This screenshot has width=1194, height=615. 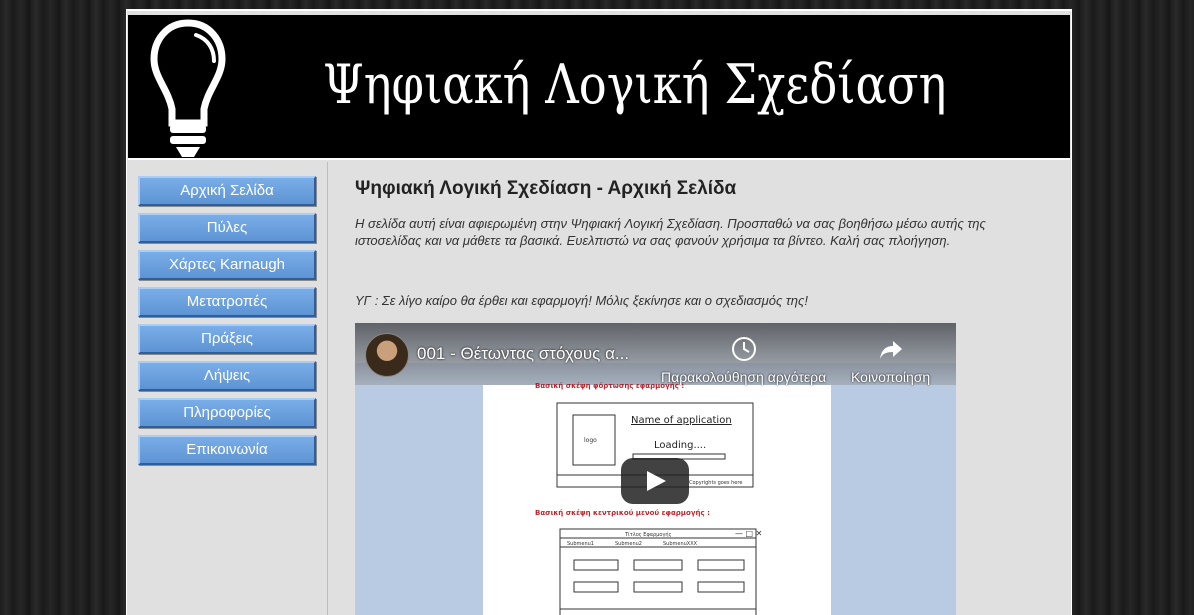 What do you see at coordinates (655, 481) in the screenshot?
I see `play-button` at bounding box center [655, 481].